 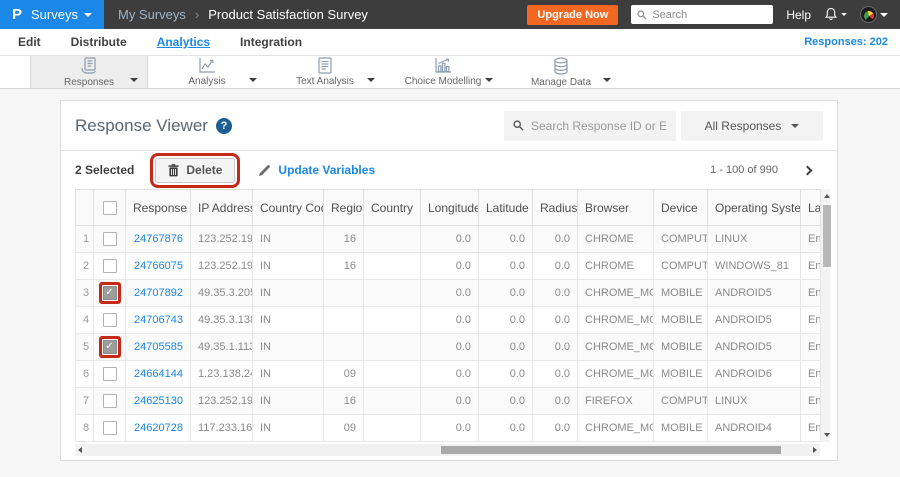 I want to click on column-header-operating-system: Operating System, so click(x=754, y=207).